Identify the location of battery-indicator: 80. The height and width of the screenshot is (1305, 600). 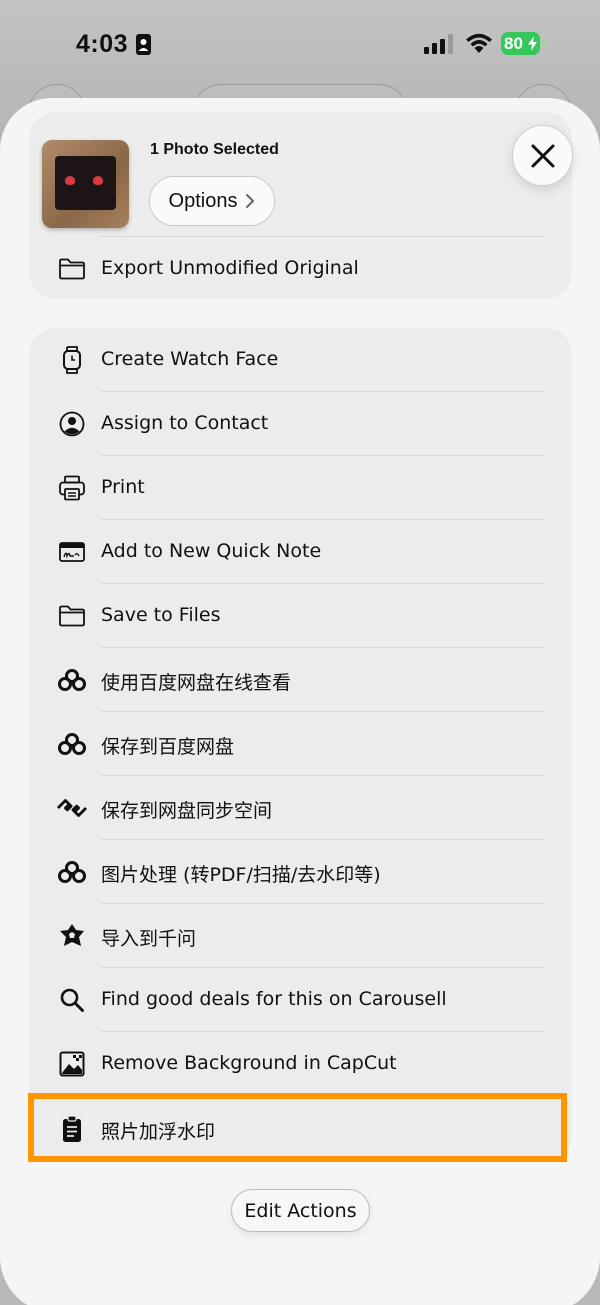
(520, 43).